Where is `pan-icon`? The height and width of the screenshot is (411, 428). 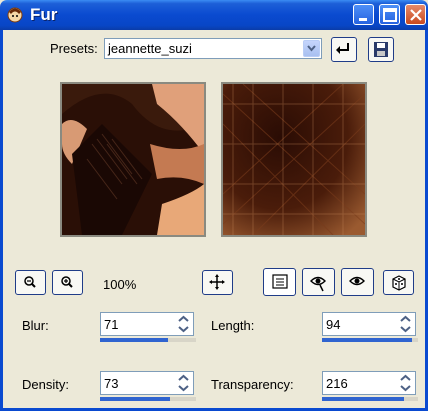 pan-icon is located at coordinates (217, 282).